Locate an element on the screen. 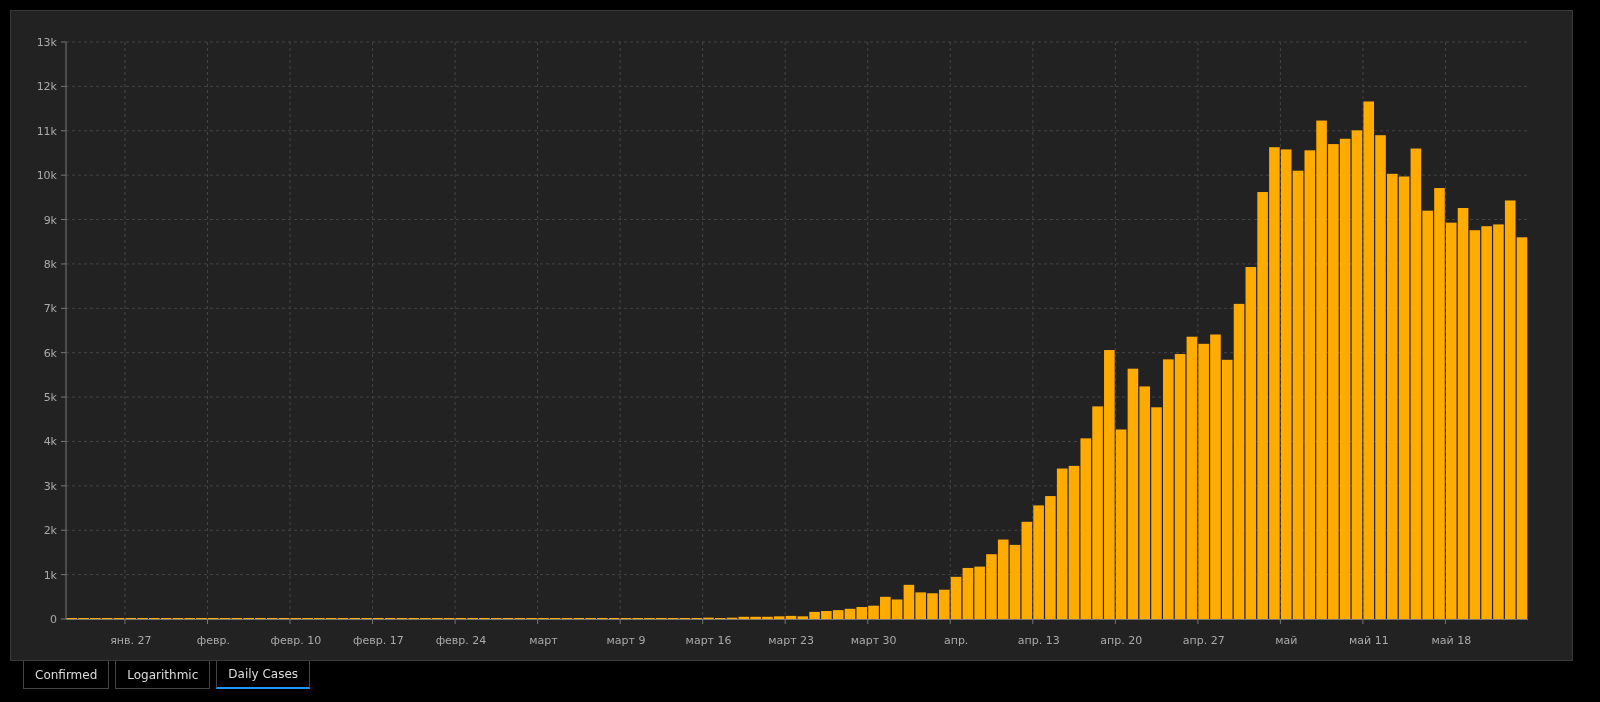  x-axis-label: февр. 17 is located at coordinates (378, 640).